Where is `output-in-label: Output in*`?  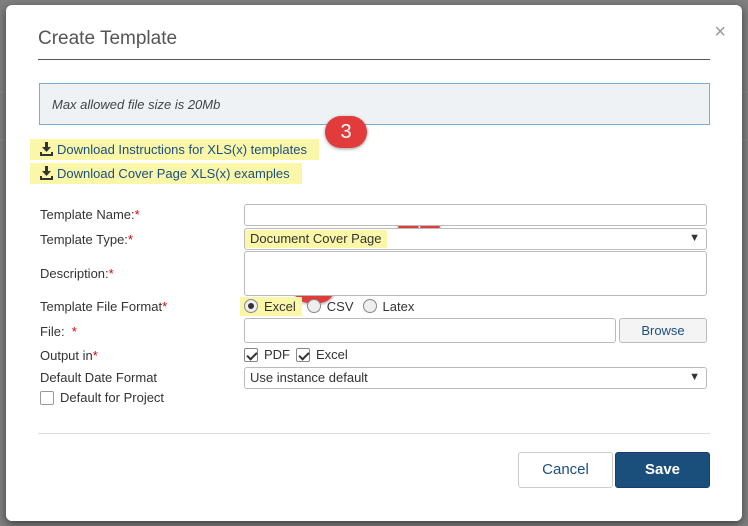 output-in-label: Output in* is located at coordinates (69, 355).